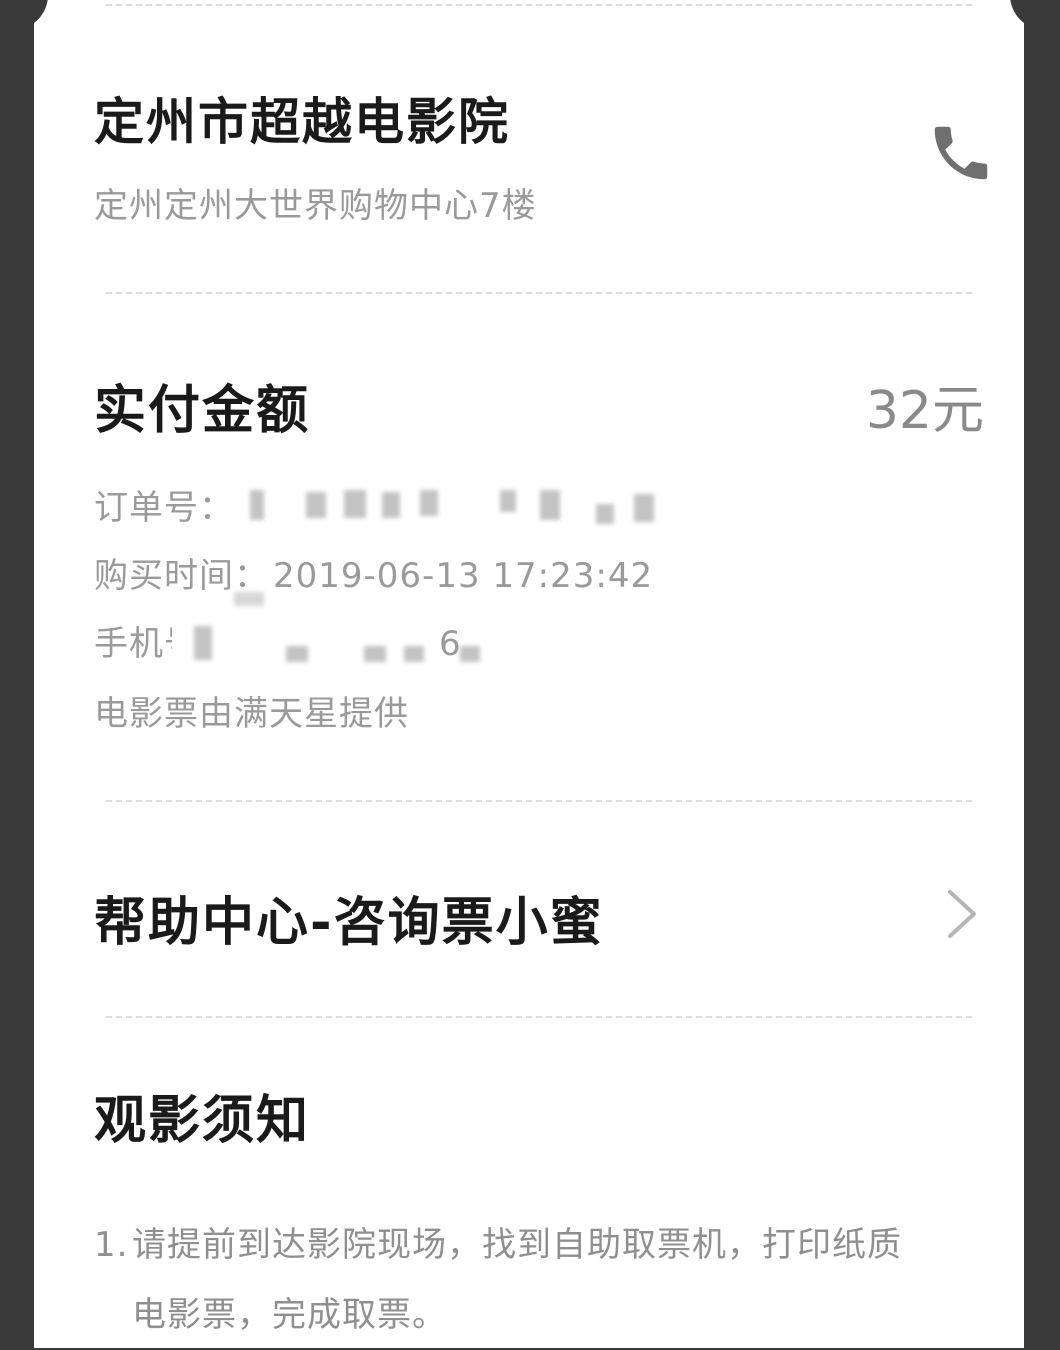 The height and width of the screenshot is (1350, 1060). What do you see at coordinates (962, 914) in the screenshot?
I see `chevron-right-icon` at bounding box center [962, 914].